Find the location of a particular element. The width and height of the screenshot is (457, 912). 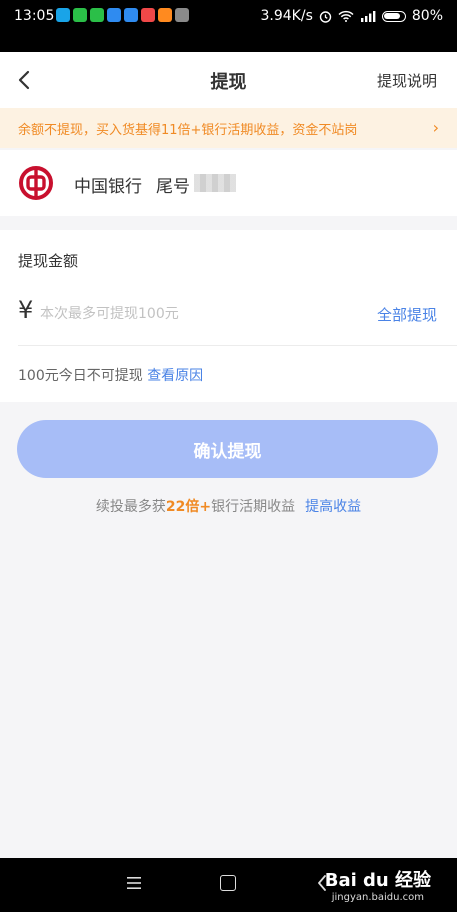

chevron-right-icon: › is located at coordinates (435, 127).